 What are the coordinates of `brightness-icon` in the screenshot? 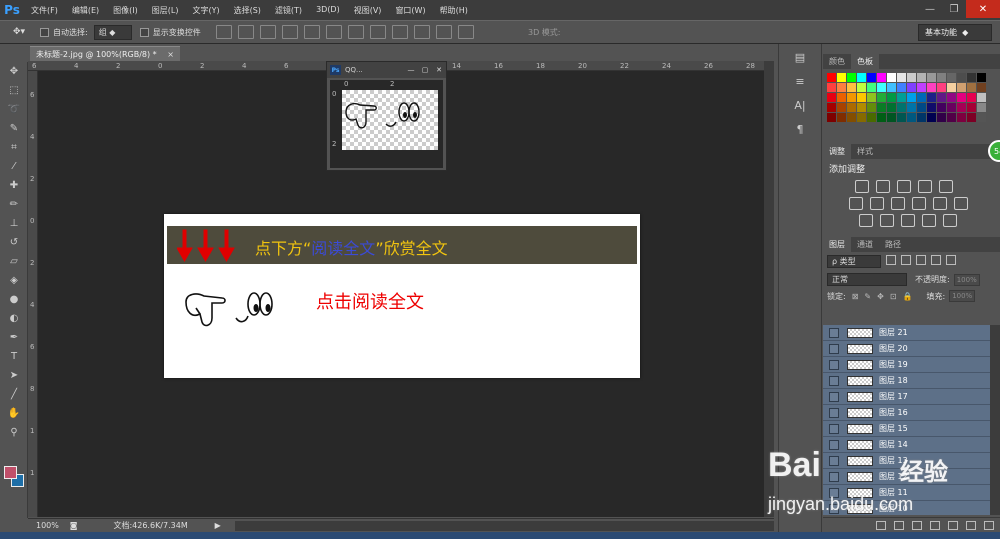 It's located at (862, 186).